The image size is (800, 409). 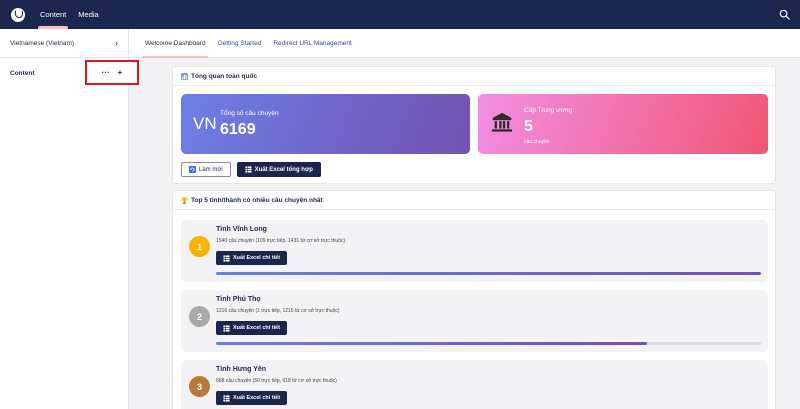 I want to click on top-header: Content Media, so click(x=400, y=14).